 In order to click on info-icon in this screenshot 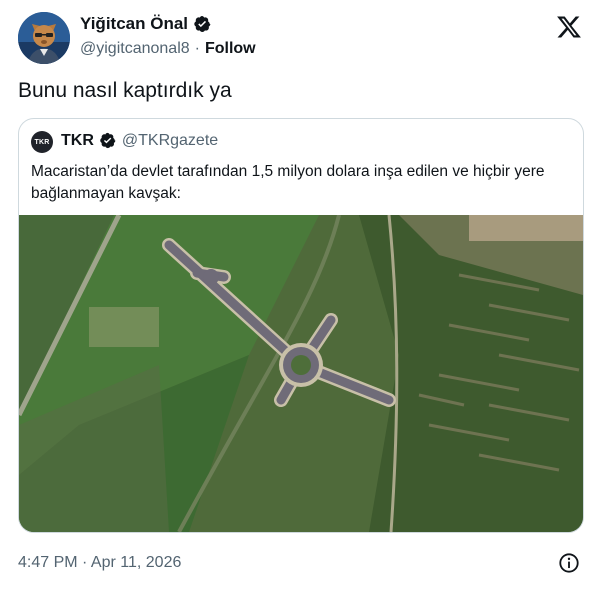, I will do `click(569, 563)`.